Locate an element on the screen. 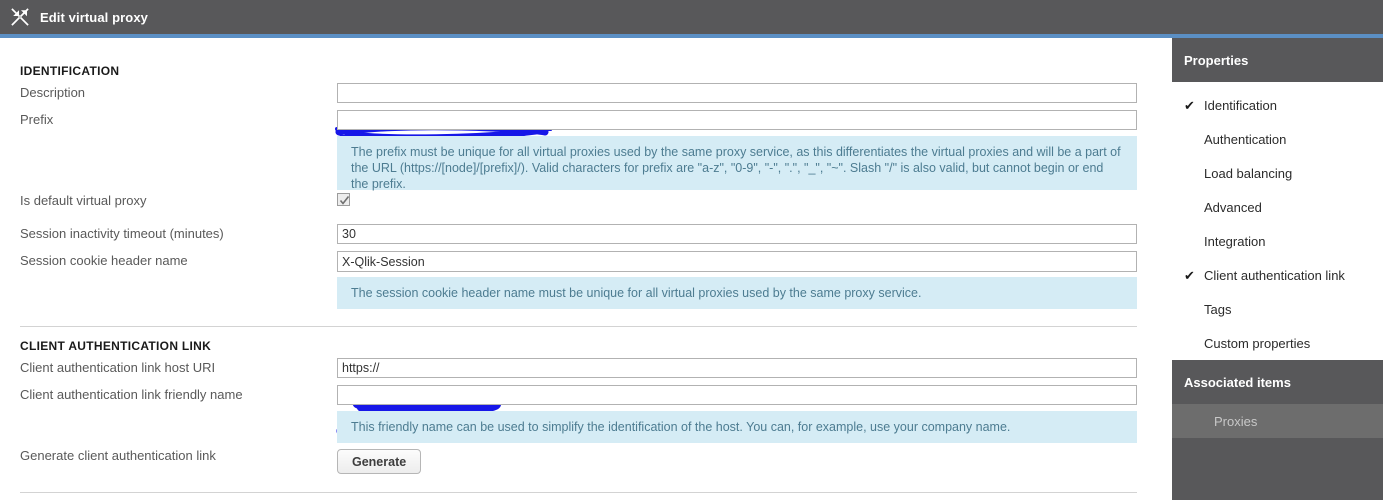 This screenshot has height=500, width=1383. section-title-identification: IDENTIFICATION is located at coordinates (70, 71).